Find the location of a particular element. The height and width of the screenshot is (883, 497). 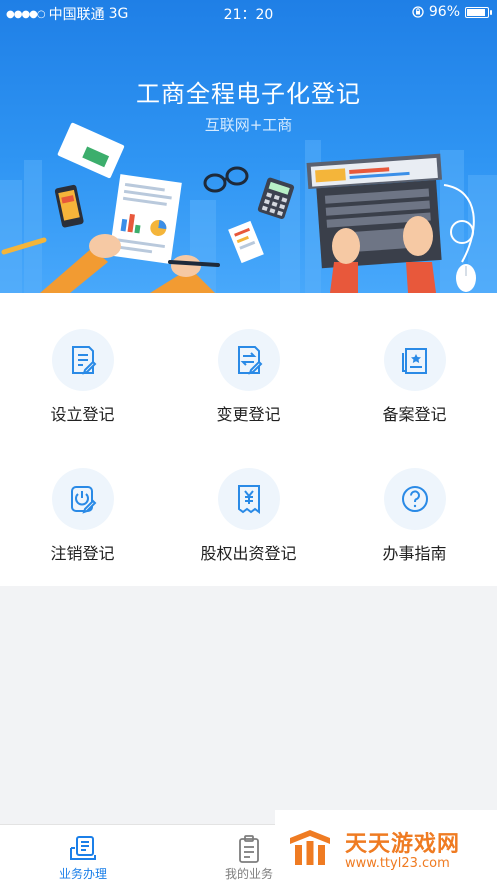

service-filing-registration: 备案登记 is located at coordinates (414, 358).